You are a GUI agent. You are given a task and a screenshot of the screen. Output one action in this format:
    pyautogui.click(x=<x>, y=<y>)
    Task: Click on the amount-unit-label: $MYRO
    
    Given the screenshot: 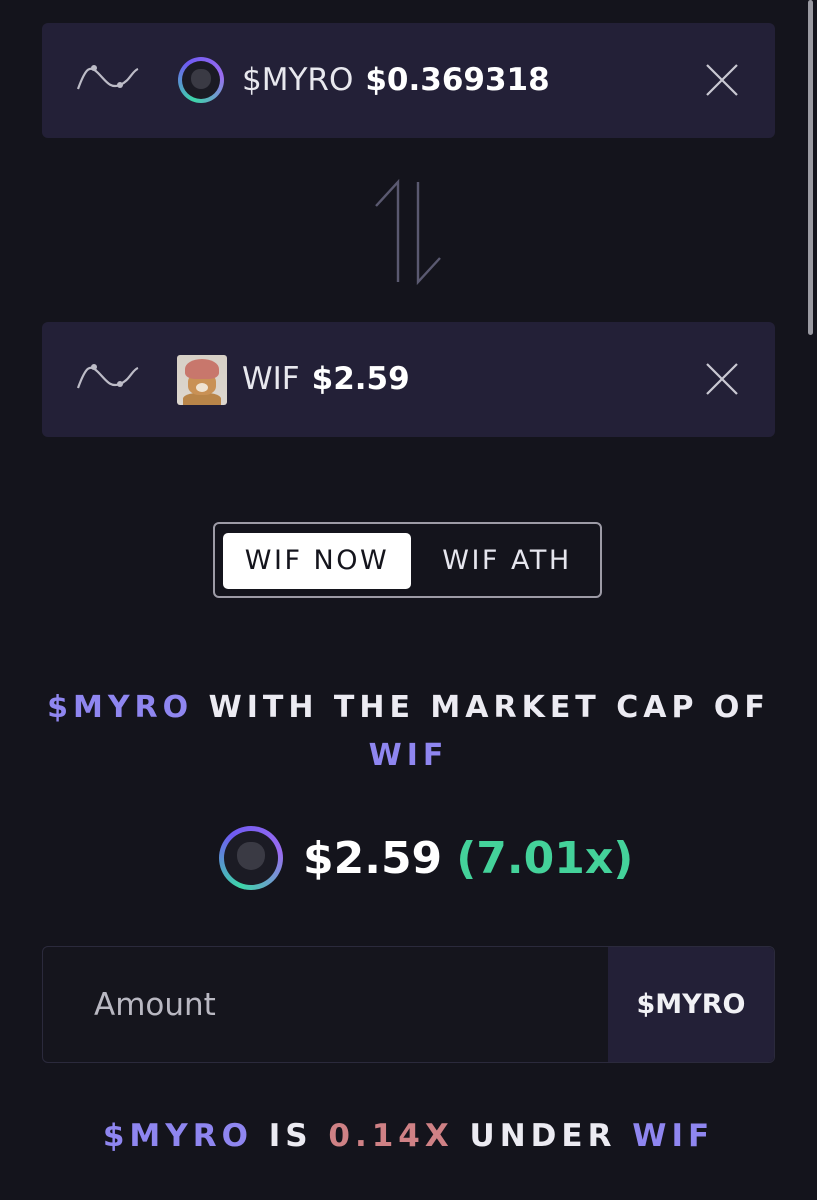 What is the action you would take?
    pyautogui.click(x=691, y=1004)
    